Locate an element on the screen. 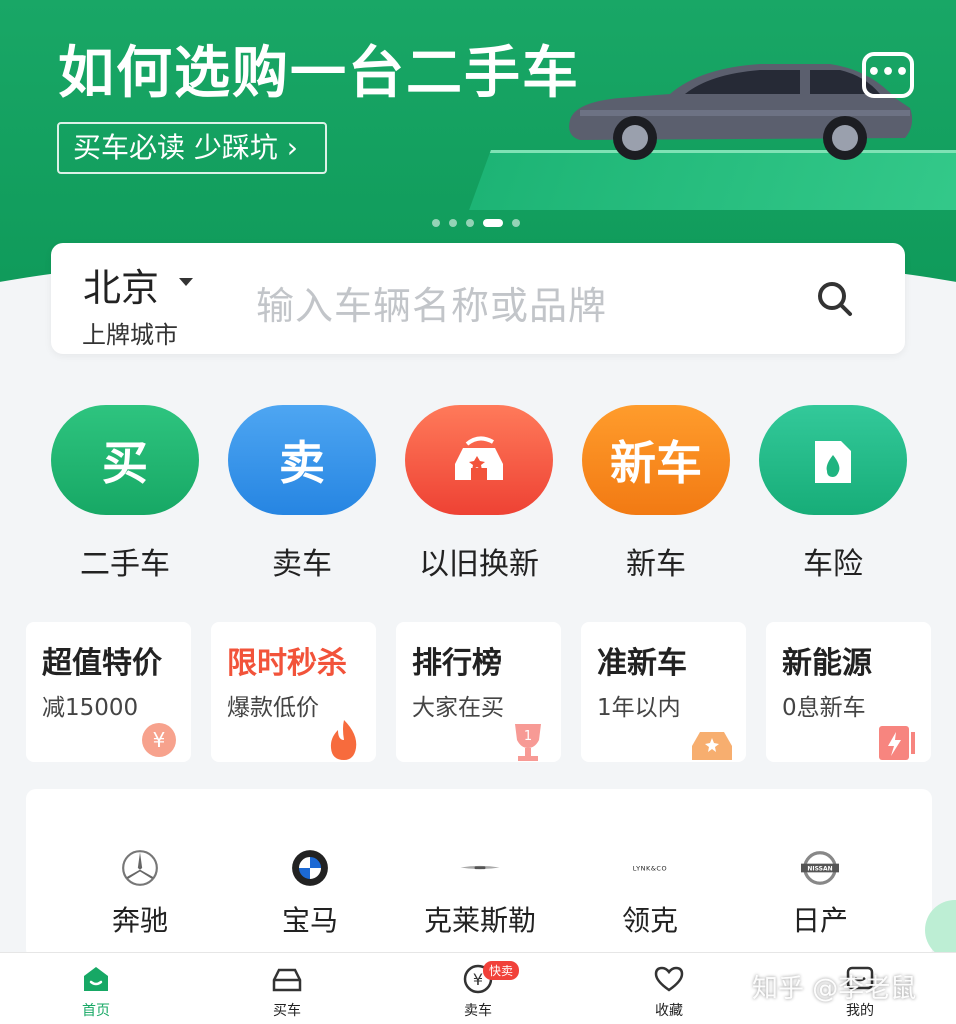 Image resolution: width=956 pixels, height=1024 pixels. banner-subtitle-button: 买车必读 少踩坑 › is located at coordinates (192, 148).